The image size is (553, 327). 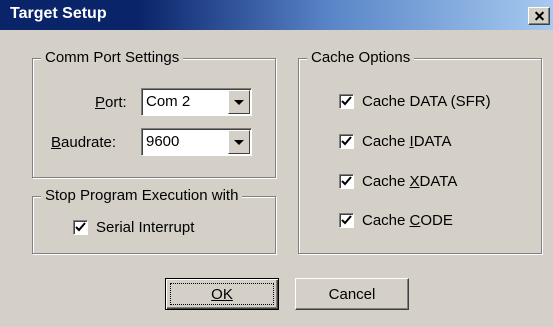 I want to click on cancel-button-label: Cancel, so click(x=352, y=294).